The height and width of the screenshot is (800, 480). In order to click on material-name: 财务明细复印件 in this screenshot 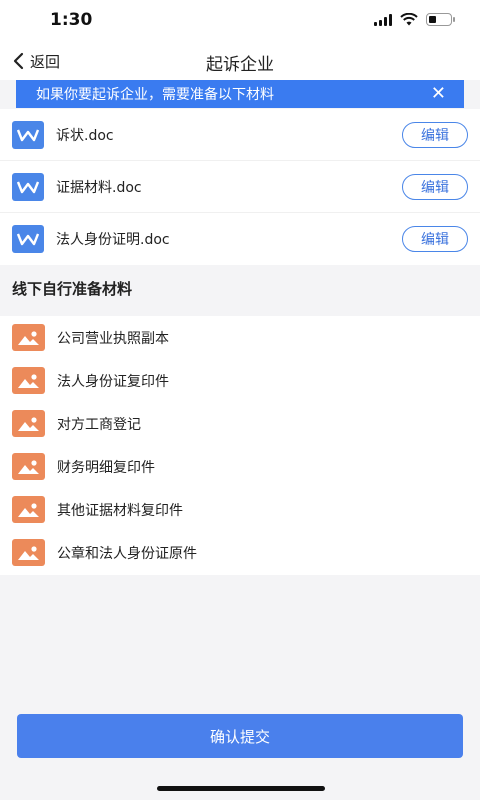, I will do `click(106, 467)`.